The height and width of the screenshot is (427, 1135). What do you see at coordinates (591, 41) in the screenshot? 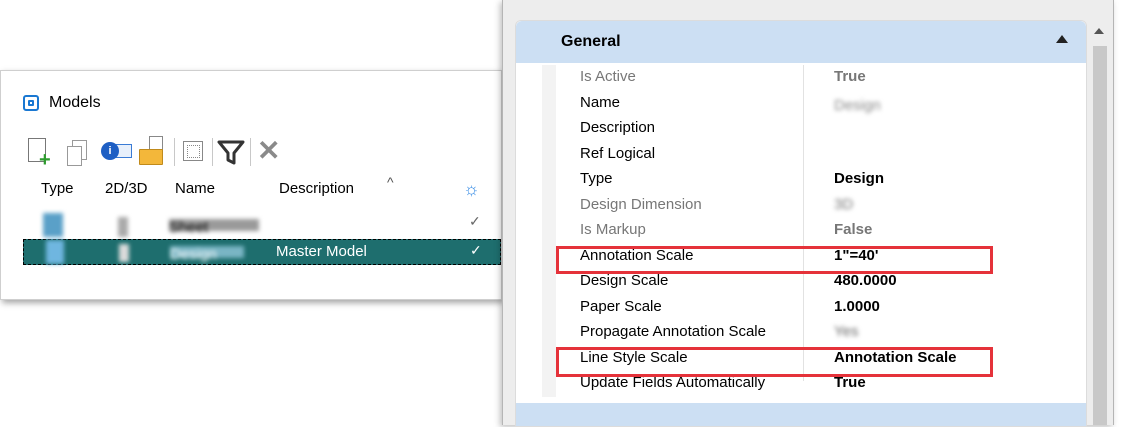
I see `general-title: General` at bounding box center [591, 41].